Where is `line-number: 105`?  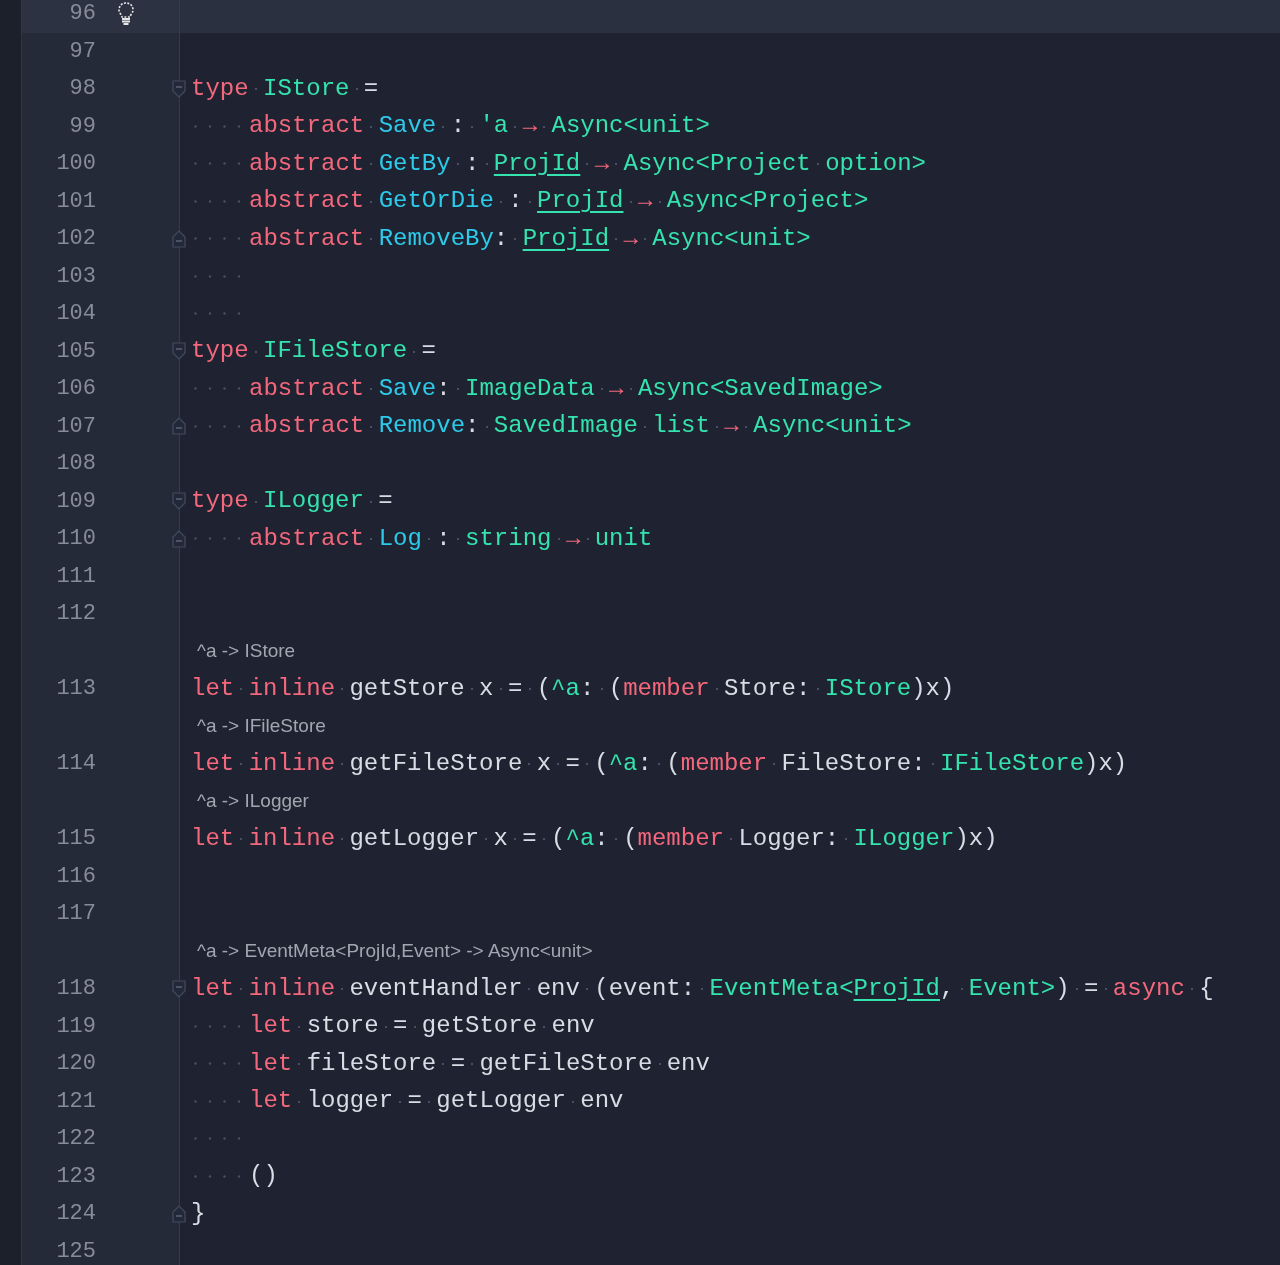
line-number: 105 is located at coordinates (75, 351).